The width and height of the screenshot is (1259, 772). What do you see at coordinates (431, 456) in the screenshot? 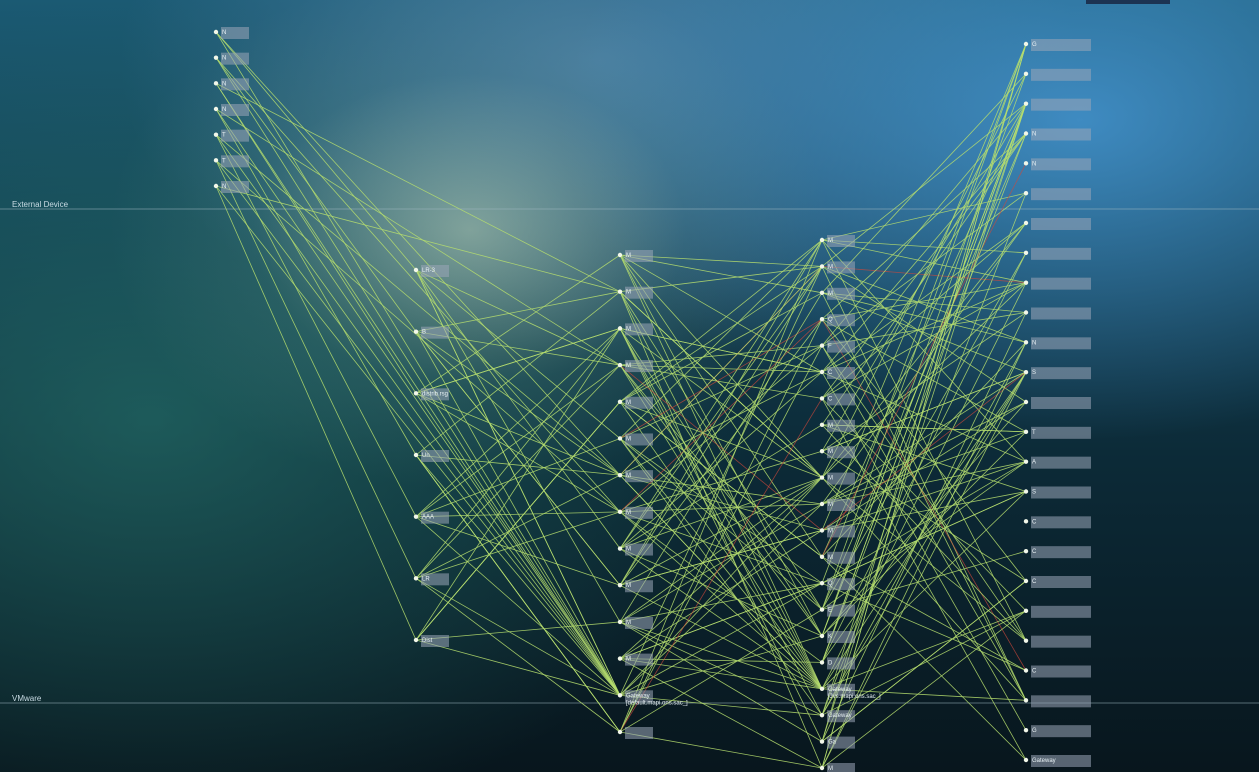
I see `node-b3: Un` at bounding box center [431, 456].